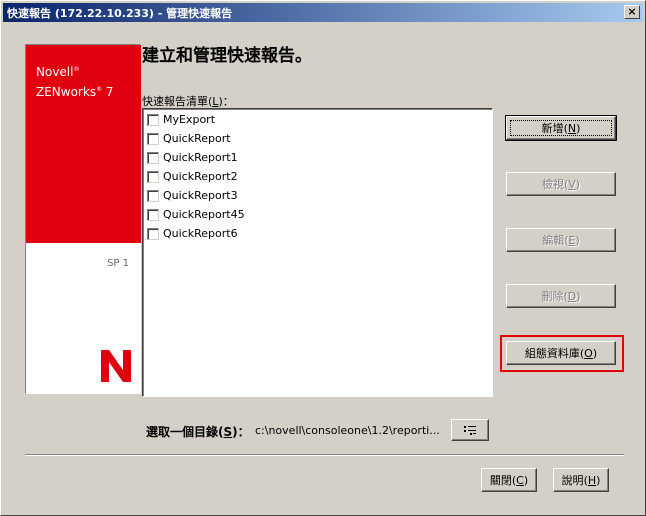 Image resolution: width=646 pixels, height=516 pixels. What do you see at coordinates (204, 214) in the screenshot?
I see `report-name: QuickReport45` at bounding box center [204, 214].